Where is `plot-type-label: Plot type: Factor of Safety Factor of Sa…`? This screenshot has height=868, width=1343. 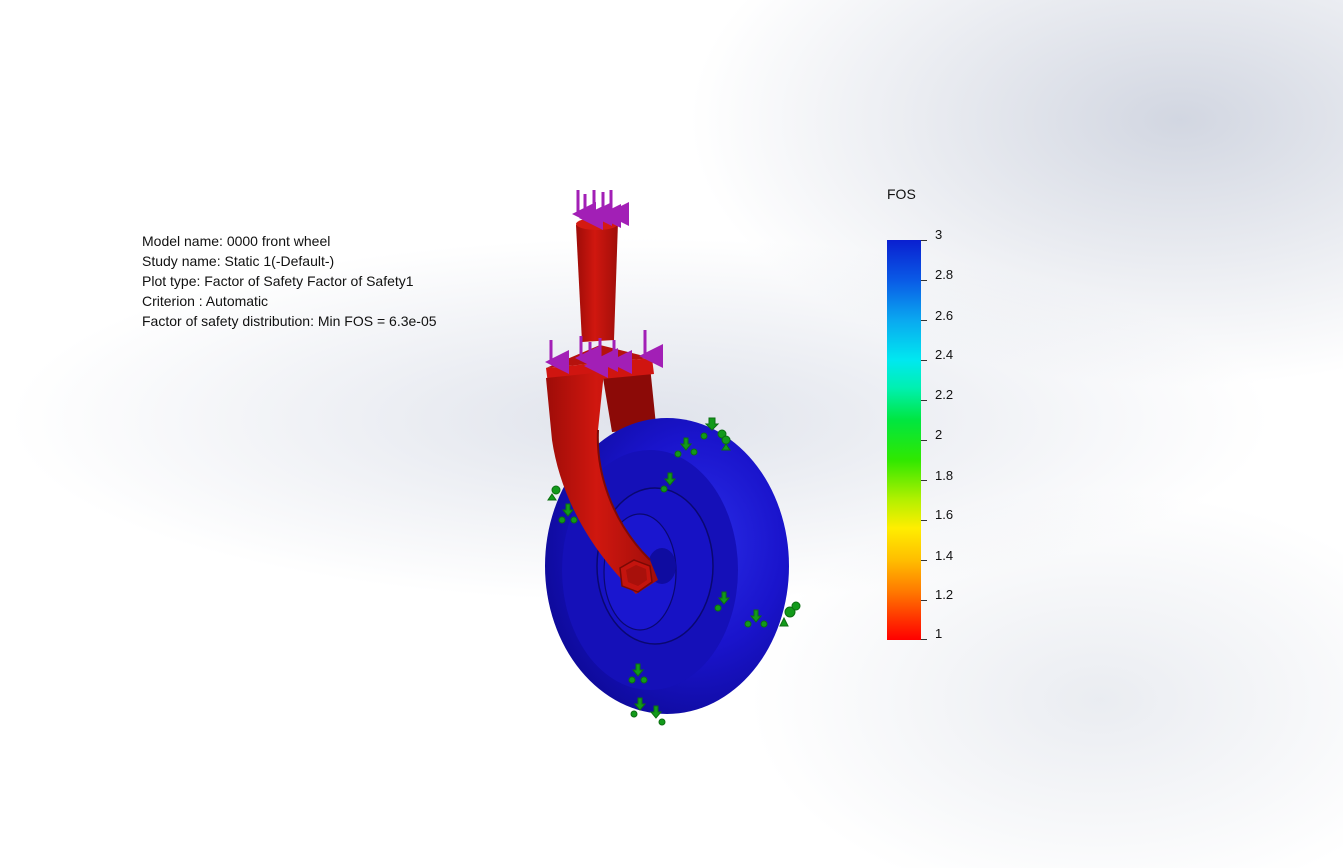 plot-type-label: Plot type: Factor of Safety Factor of Sa… is located at coordinates (278, 281).